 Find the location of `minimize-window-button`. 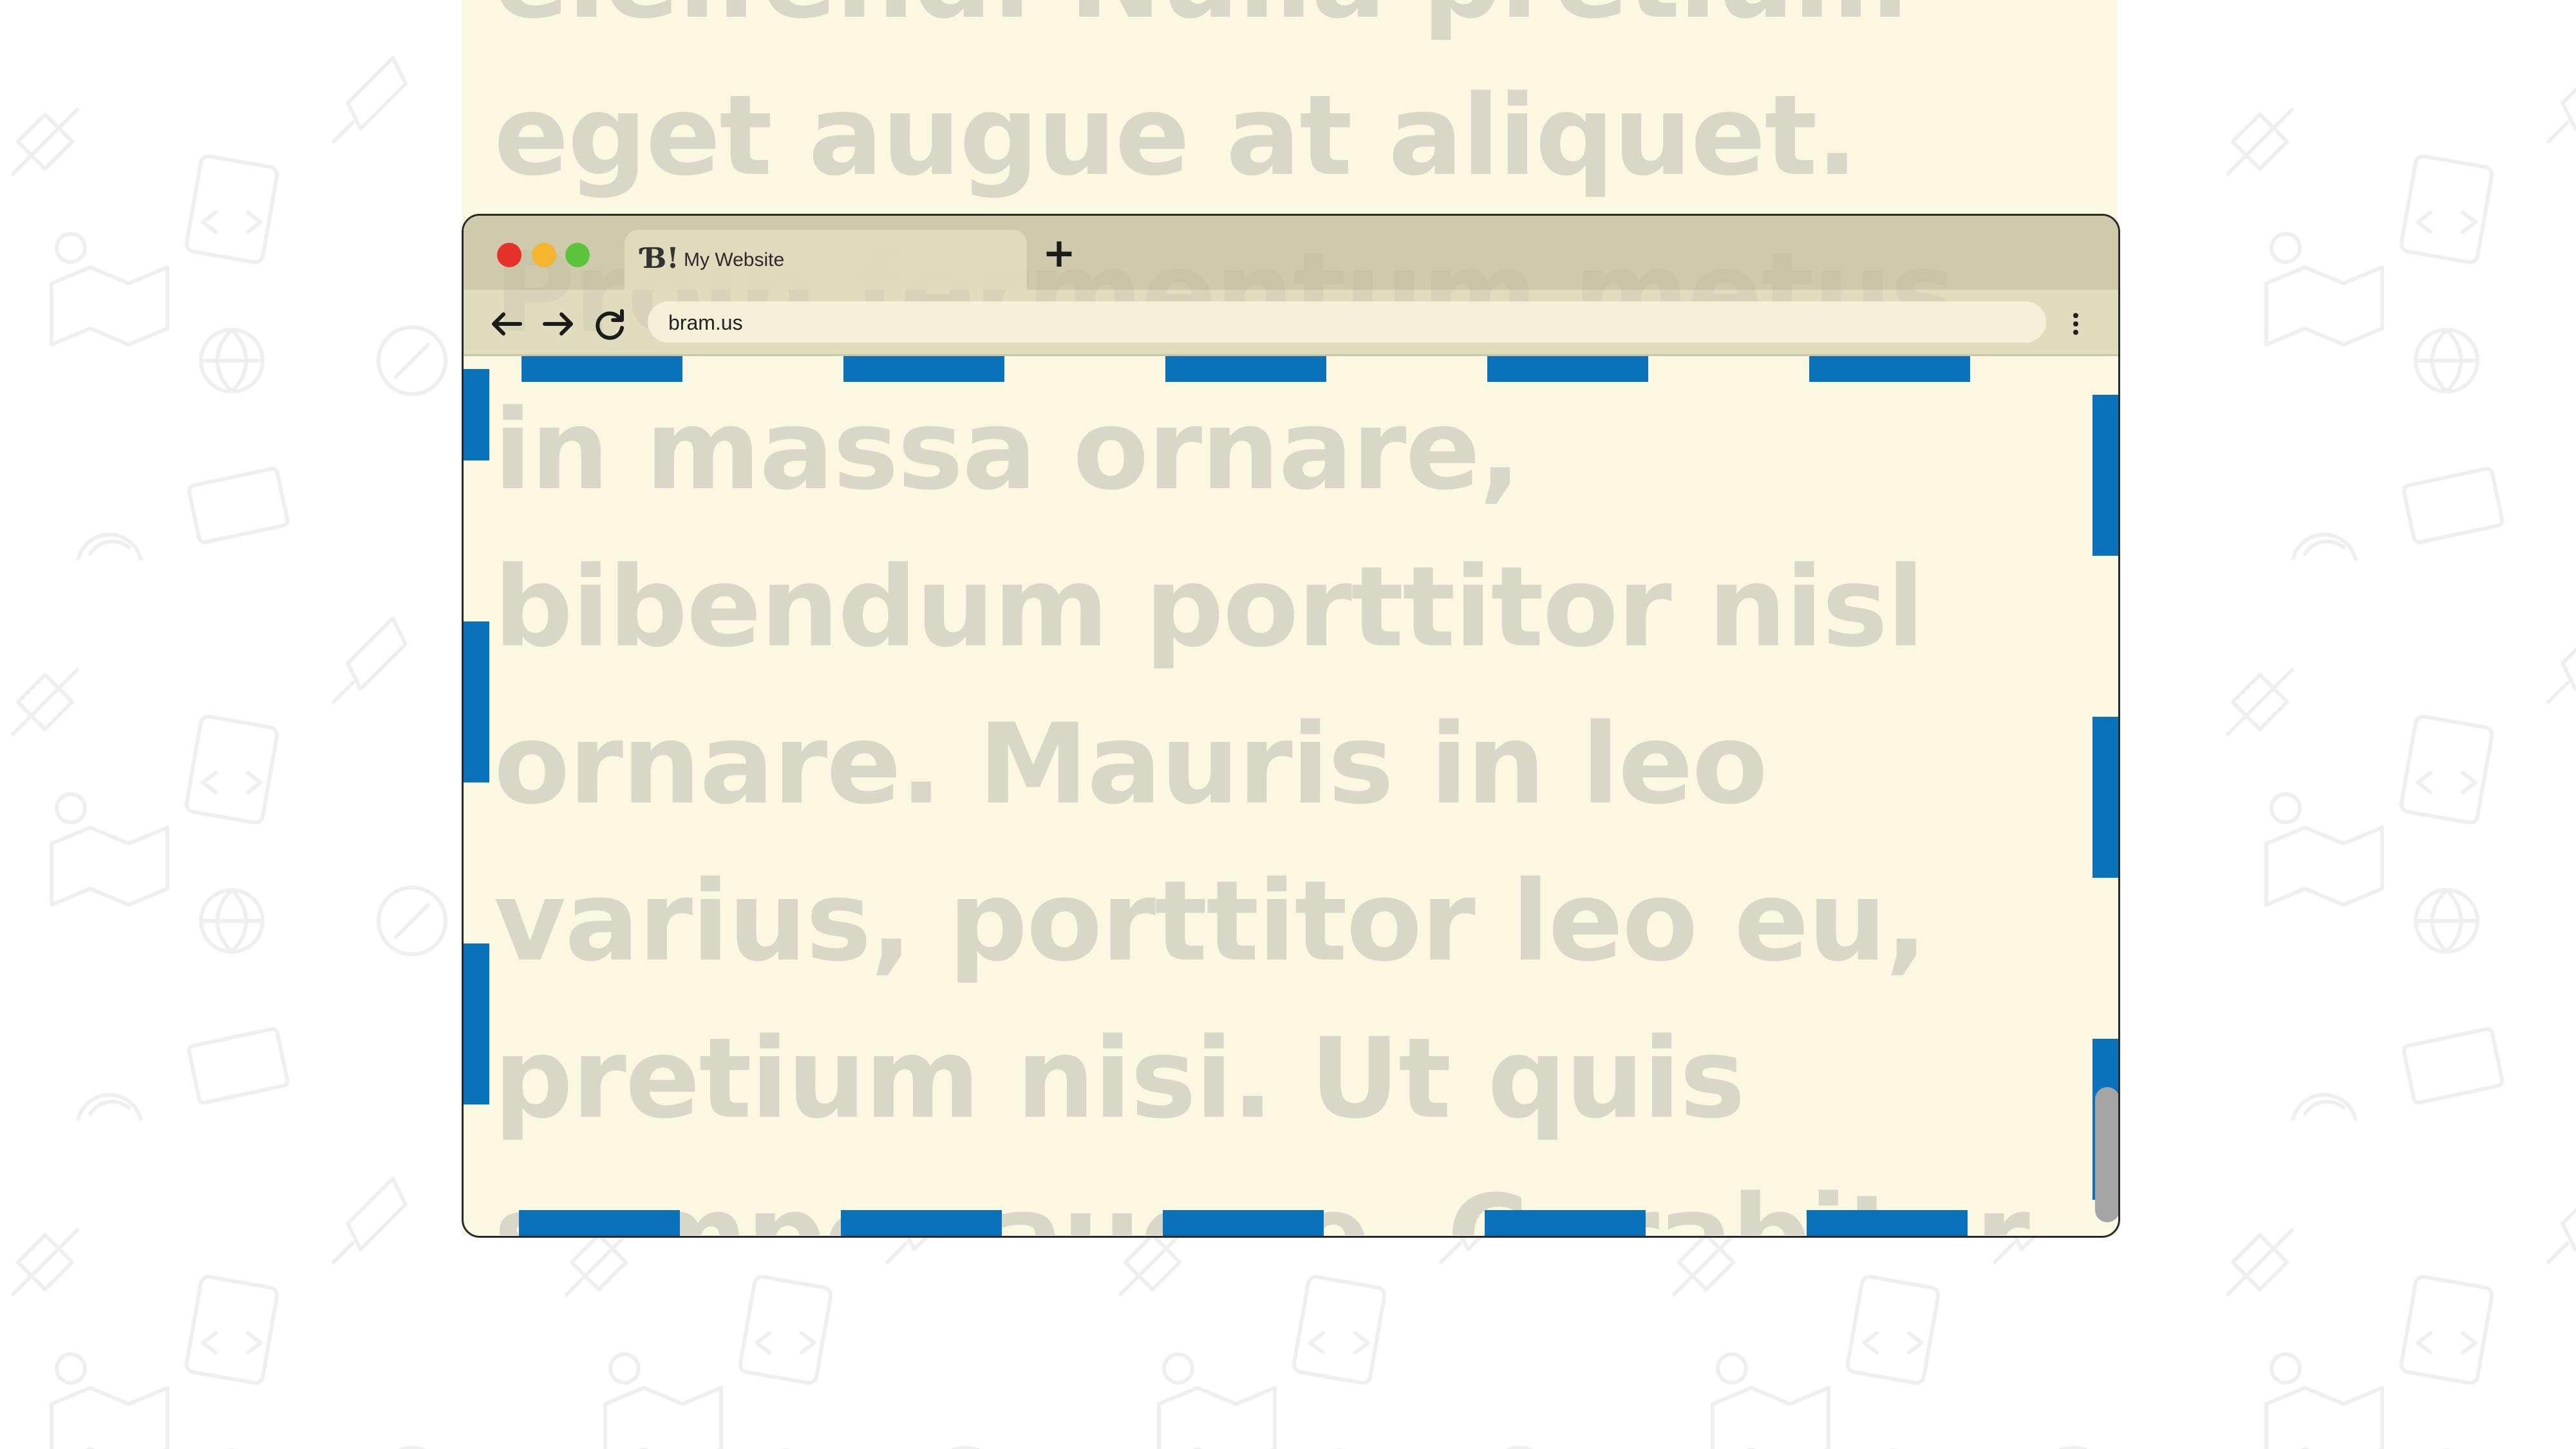

minimize-window-button is located at coordinates (544, 255).